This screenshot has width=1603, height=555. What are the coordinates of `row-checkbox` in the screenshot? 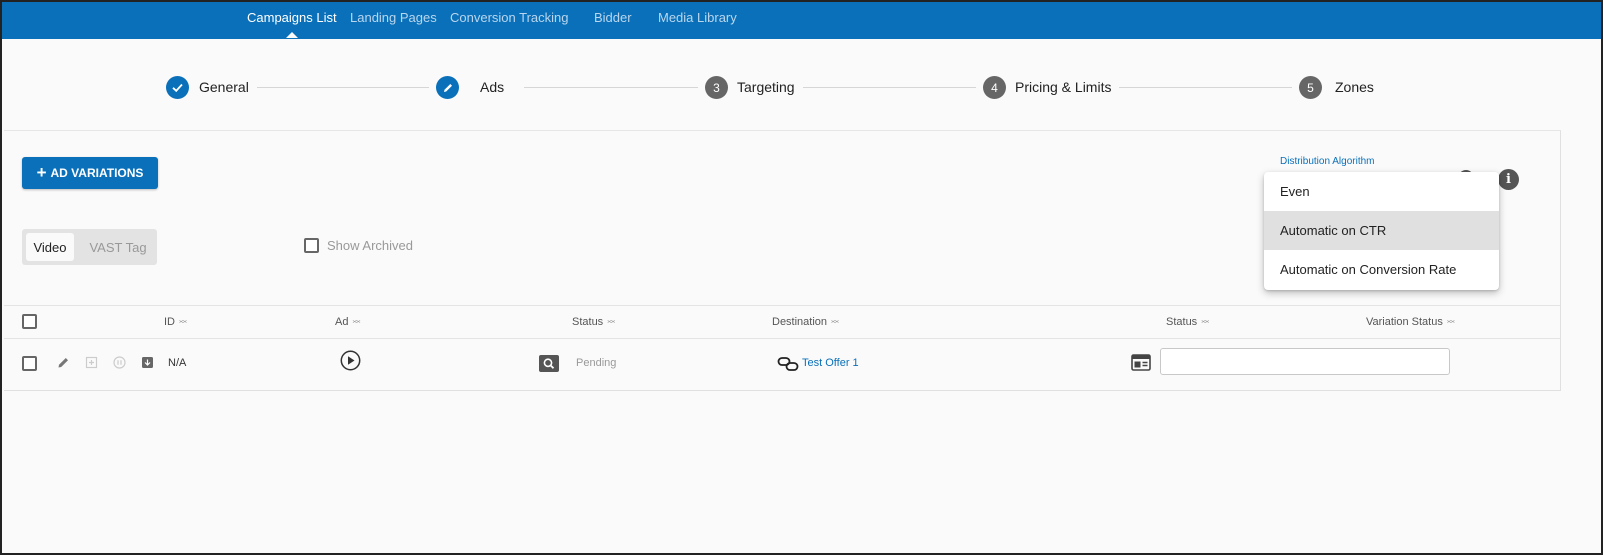 It's located at (29, 363).